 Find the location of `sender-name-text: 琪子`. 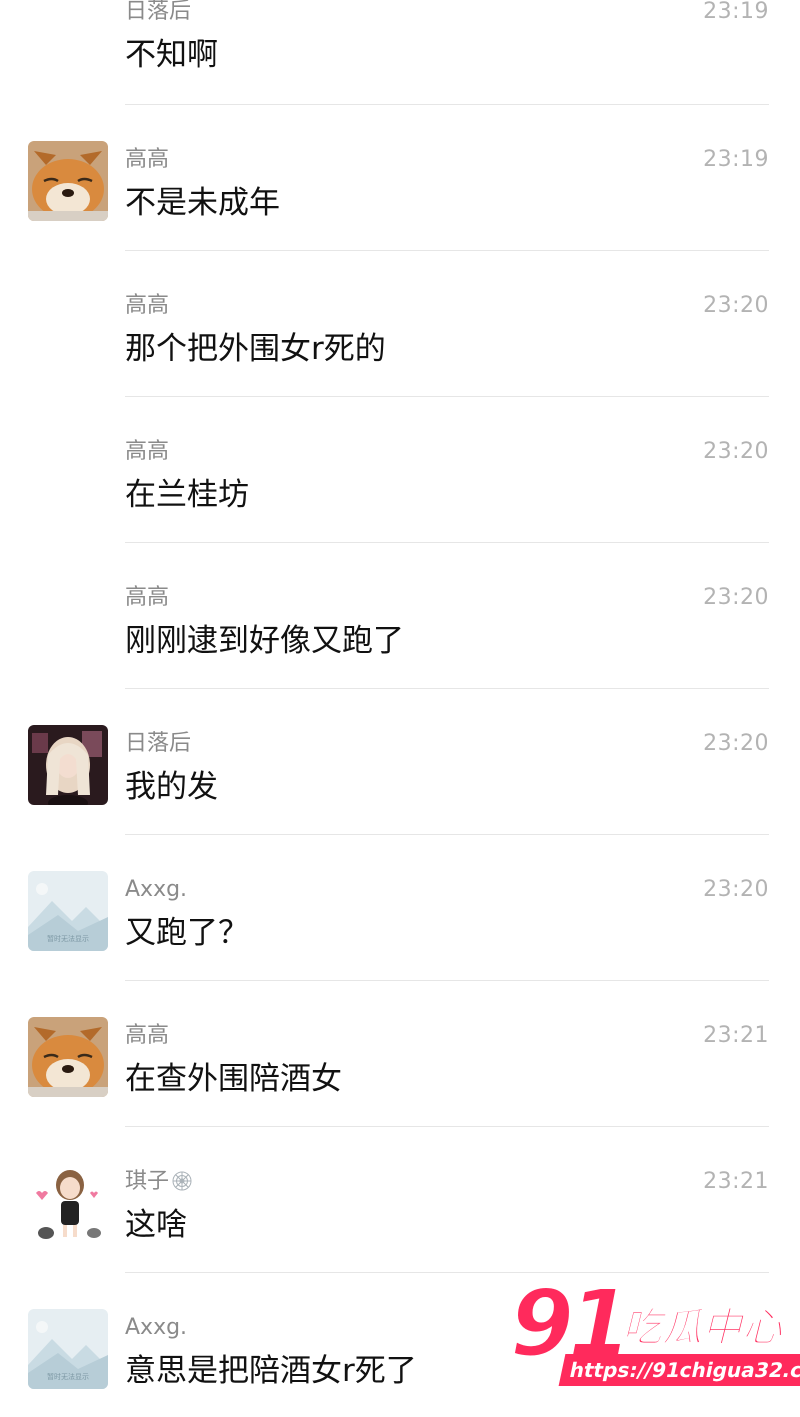

sender-name-text: 琪子 is located at coordinates (147, 1181).